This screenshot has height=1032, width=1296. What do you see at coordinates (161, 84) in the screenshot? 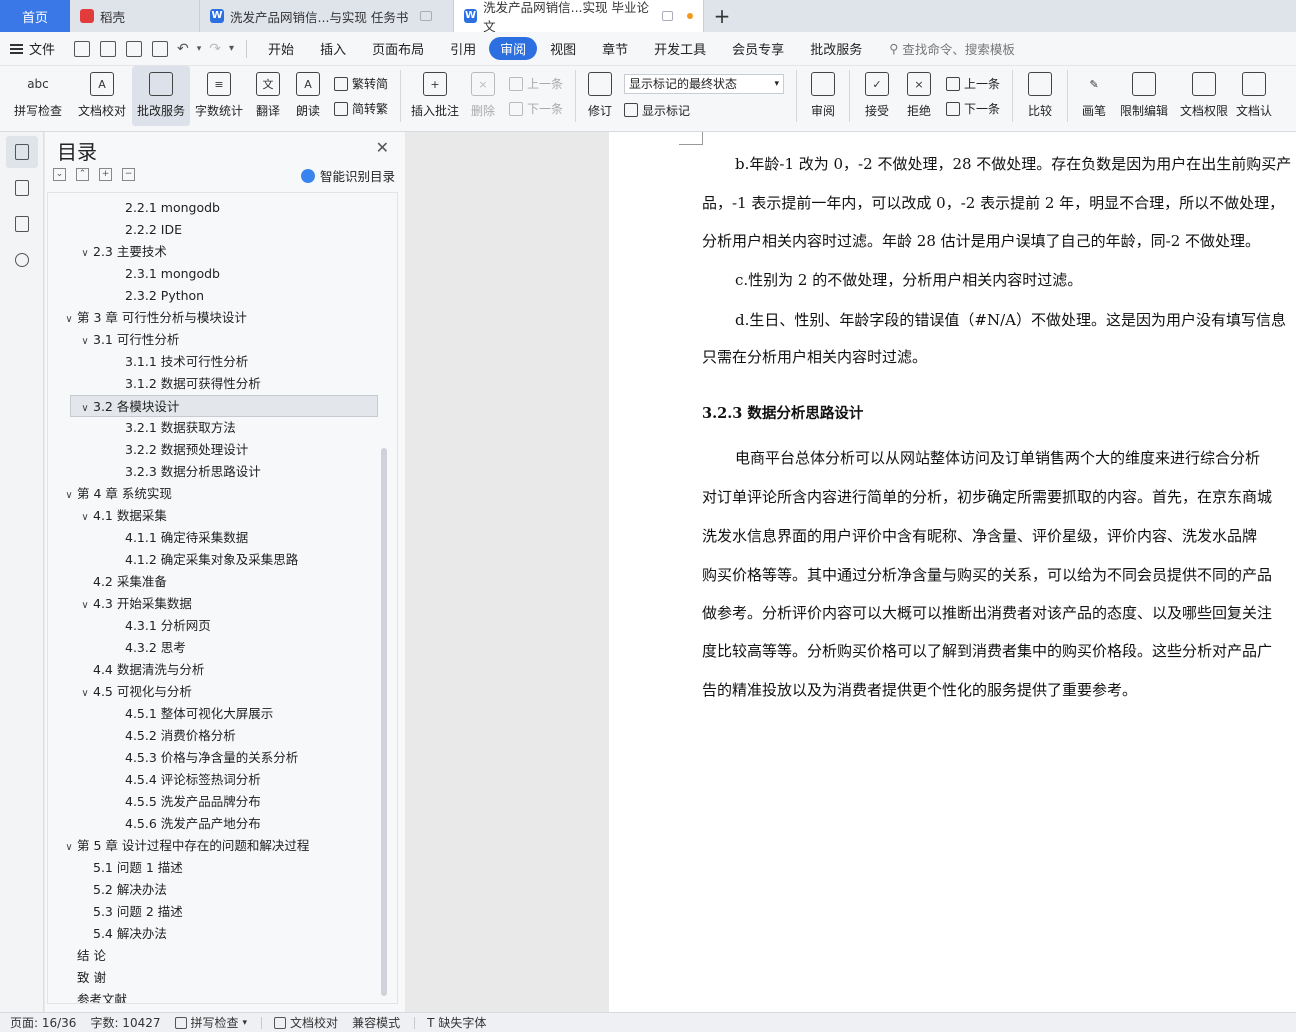
I see `review-service-icon` at bounding box center [161, 84].